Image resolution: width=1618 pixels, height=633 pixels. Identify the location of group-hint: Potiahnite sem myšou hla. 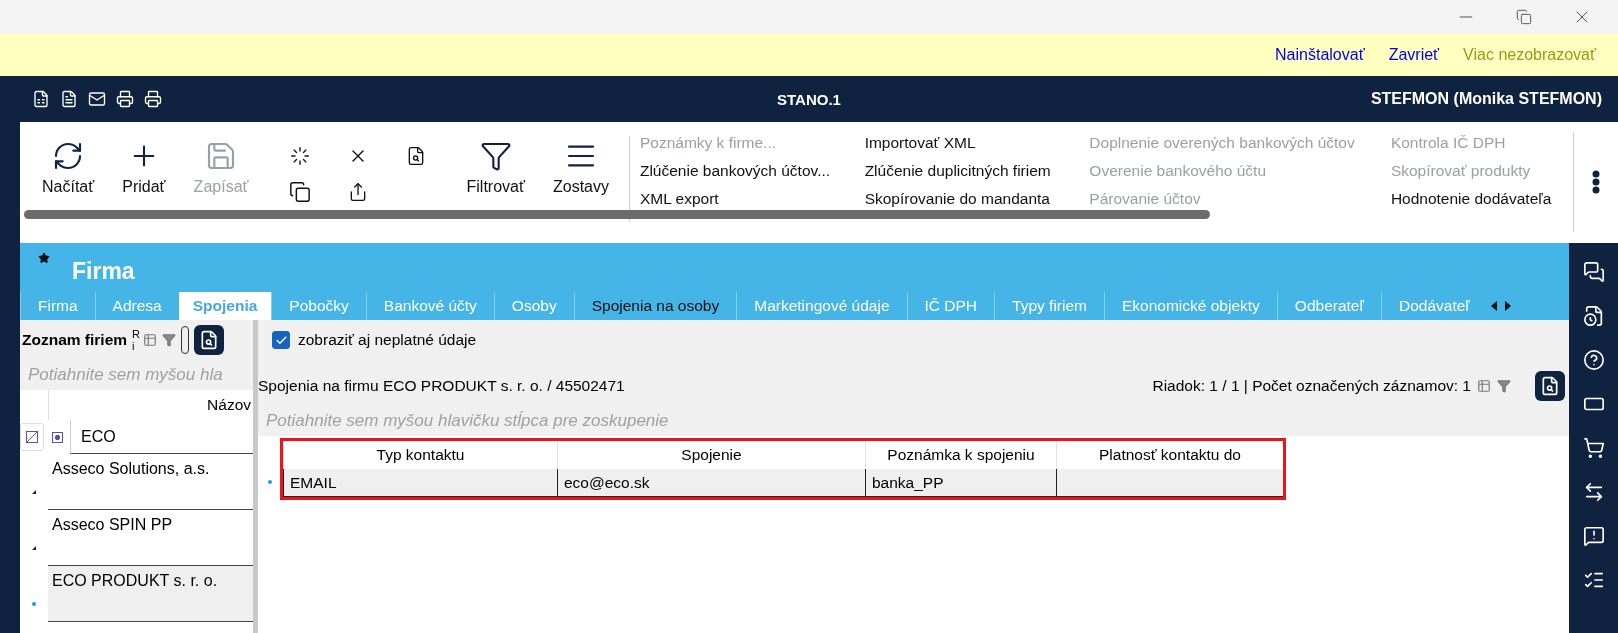
(136, 375).